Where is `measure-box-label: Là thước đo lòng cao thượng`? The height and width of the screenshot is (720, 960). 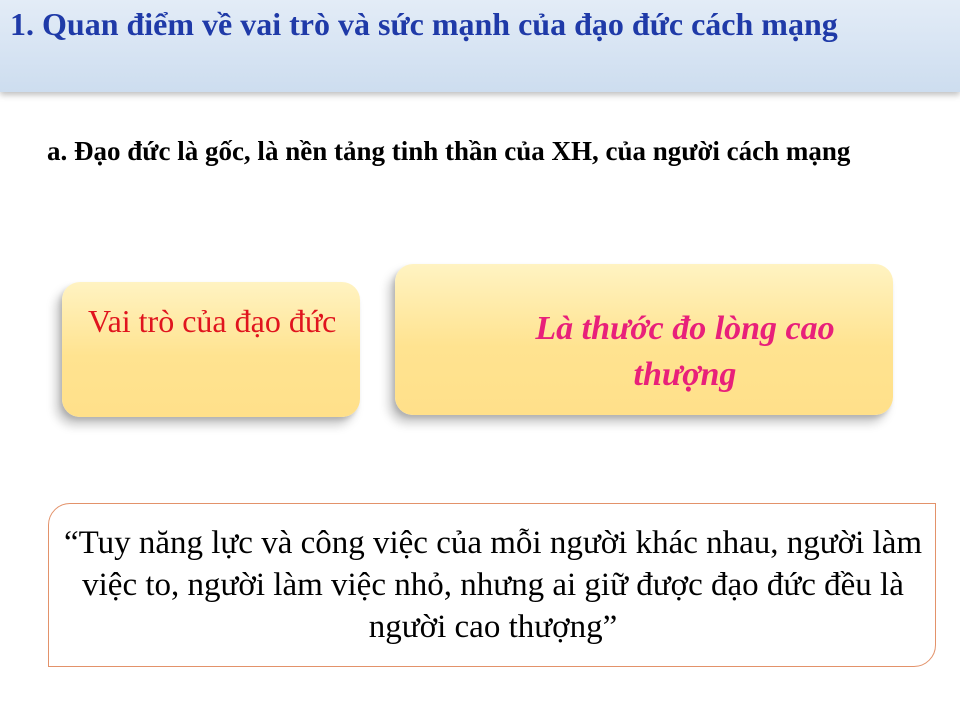
measure-box-label: Là thước đo lòng cao thượng is located at coordinates (685, 351).